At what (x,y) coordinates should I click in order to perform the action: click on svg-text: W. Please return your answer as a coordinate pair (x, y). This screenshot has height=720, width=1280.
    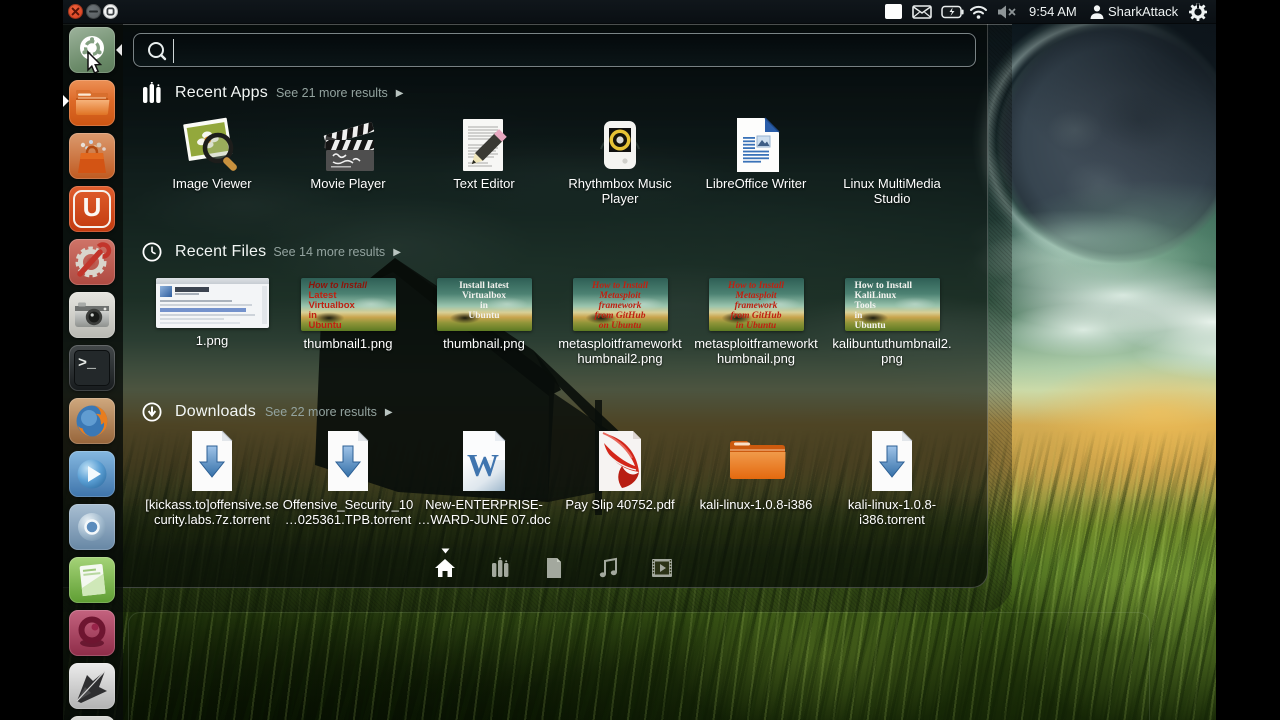
    Looking at the image, I should click on (483, 465).